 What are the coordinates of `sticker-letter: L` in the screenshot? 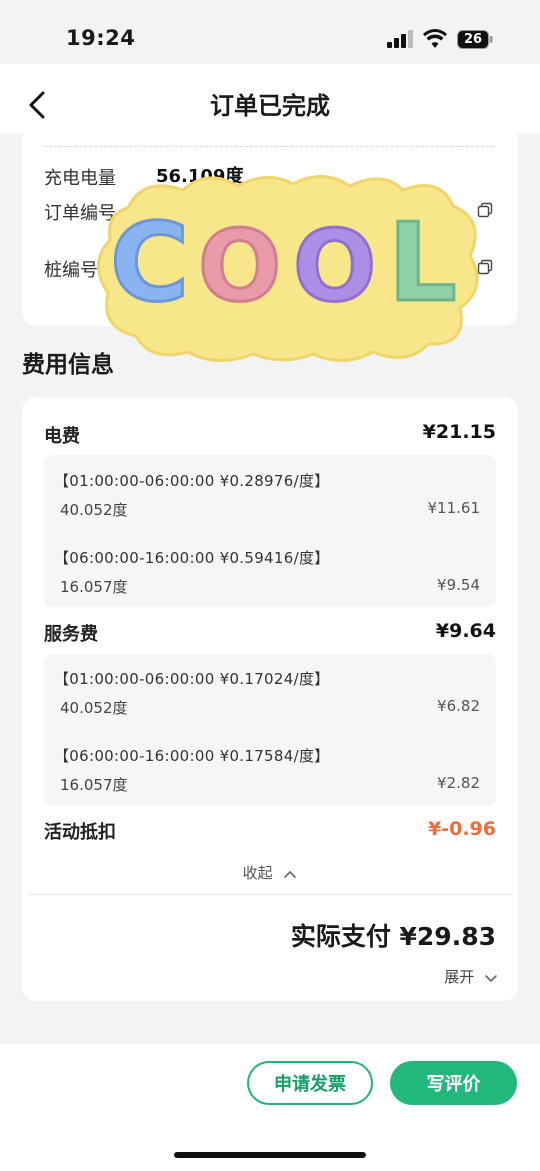 It's located at (422, 263).